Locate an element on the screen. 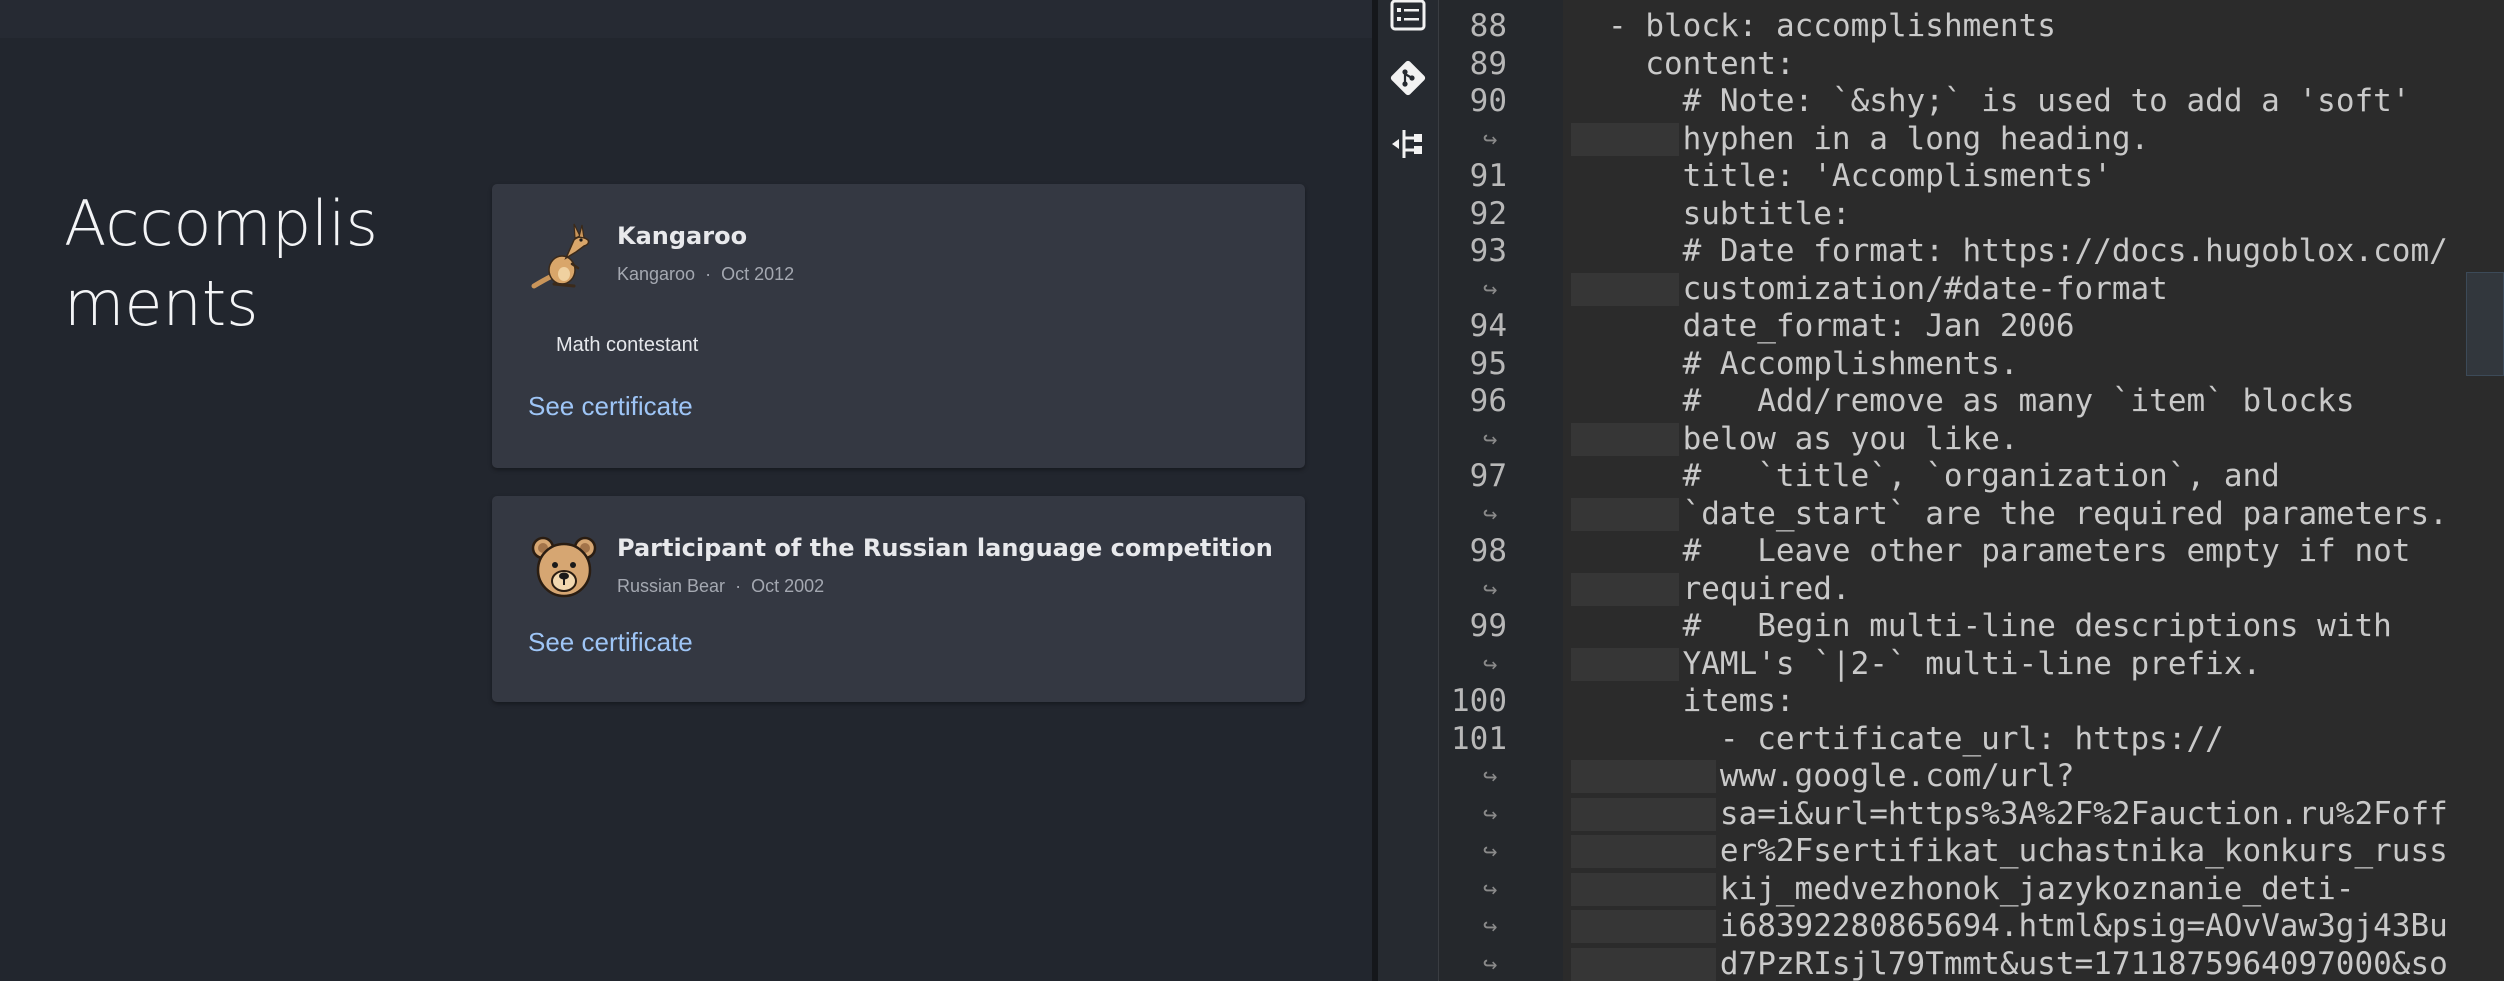 Image resolution: width=2504 pixels, height=981 pixels. code-line: 95 # Accomplishments. is located at coordinates (1971, 365).